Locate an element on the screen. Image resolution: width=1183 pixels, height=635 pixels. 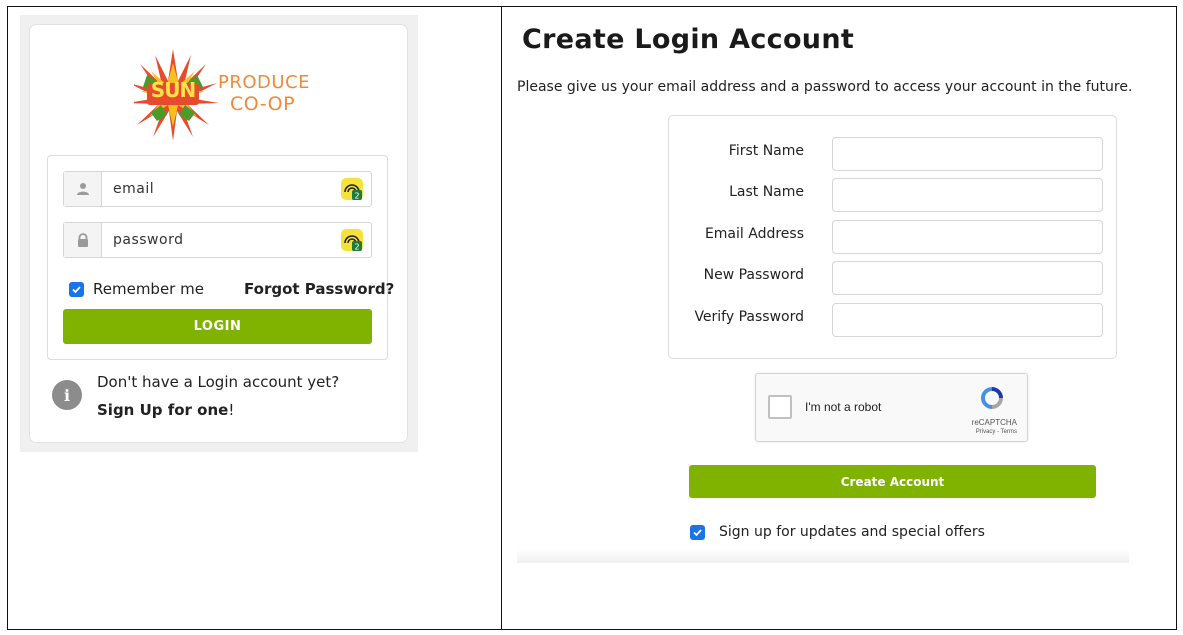
sun-produce-coop-logo: SUN PRODUCE CO-OP is located at coordinates (224, 92).